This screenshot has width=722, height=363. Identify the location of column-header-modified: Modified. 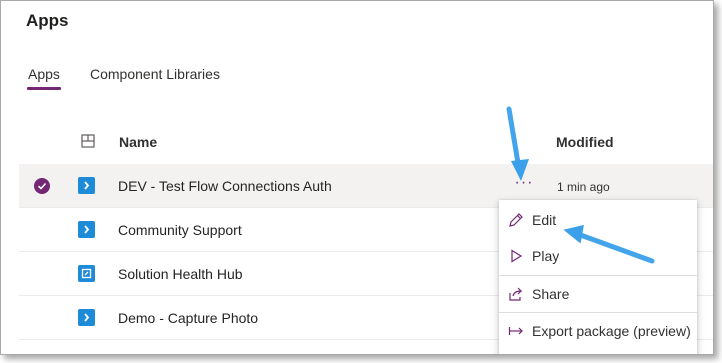
(585, 142).